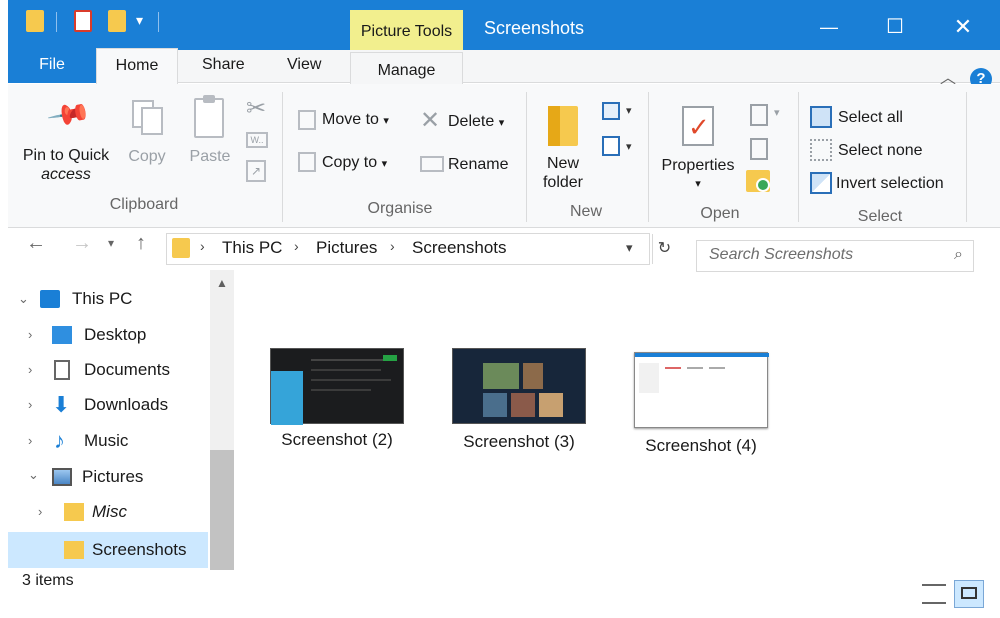  Describe the element at coordinates (459, 248) in the screenshot. I see `breadcrumb-screenshots: Screenshots` at that location.